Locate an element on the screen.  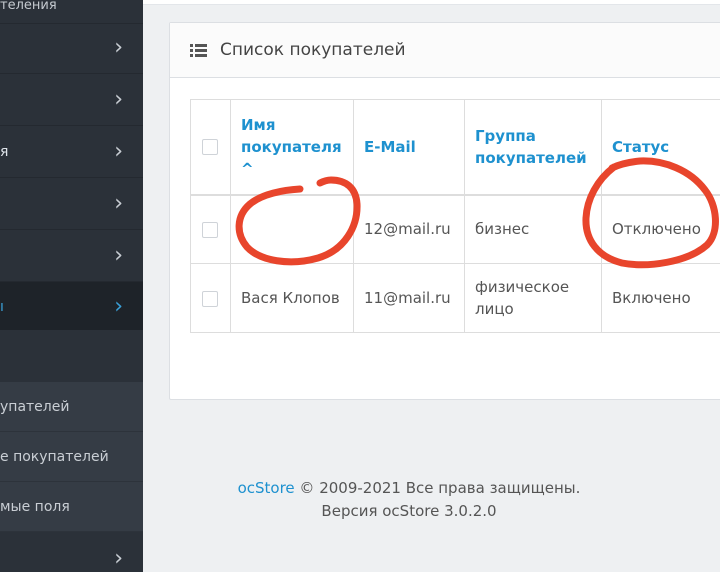
cell-name is located at coordinates (292, 229).